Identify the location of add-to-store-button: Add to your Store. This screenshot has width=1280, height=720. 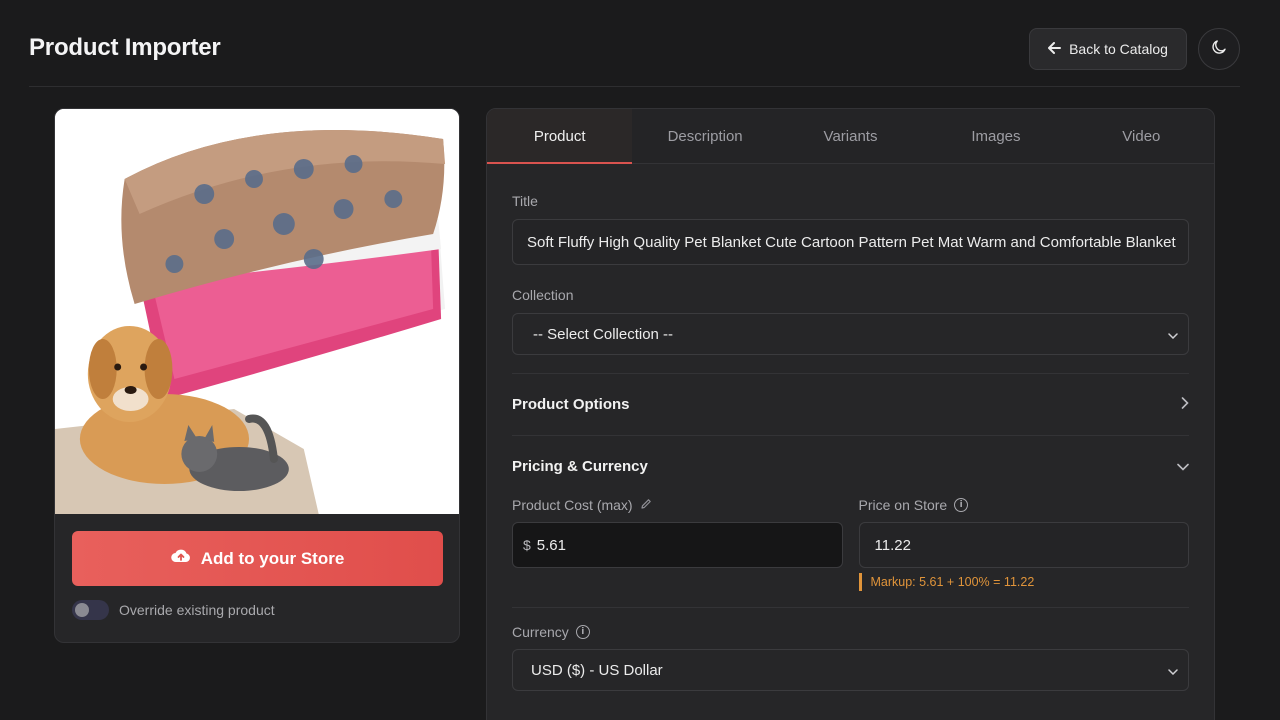
(257, 558).